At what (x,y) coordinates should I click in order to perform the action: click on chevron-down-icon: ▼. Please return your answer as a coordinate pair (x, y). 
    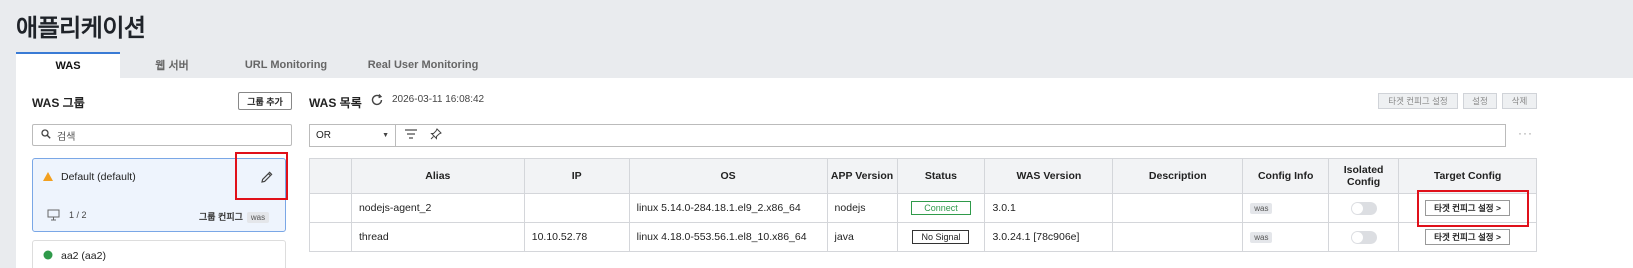
    Looking at the image, I should click on (385, 135).